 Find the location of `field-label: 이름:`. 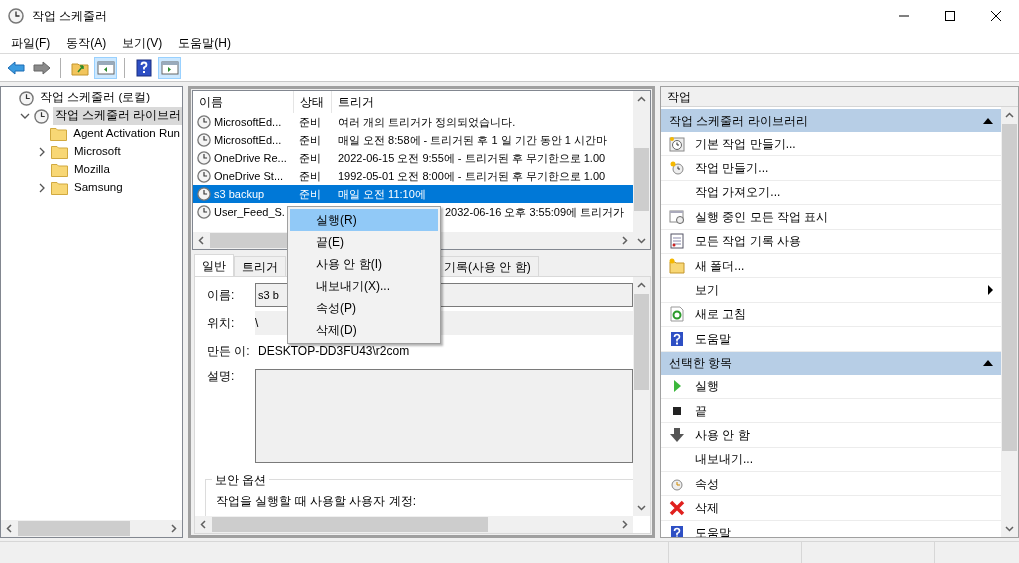

field-label: 이름: is located at coordinates (221, 295).